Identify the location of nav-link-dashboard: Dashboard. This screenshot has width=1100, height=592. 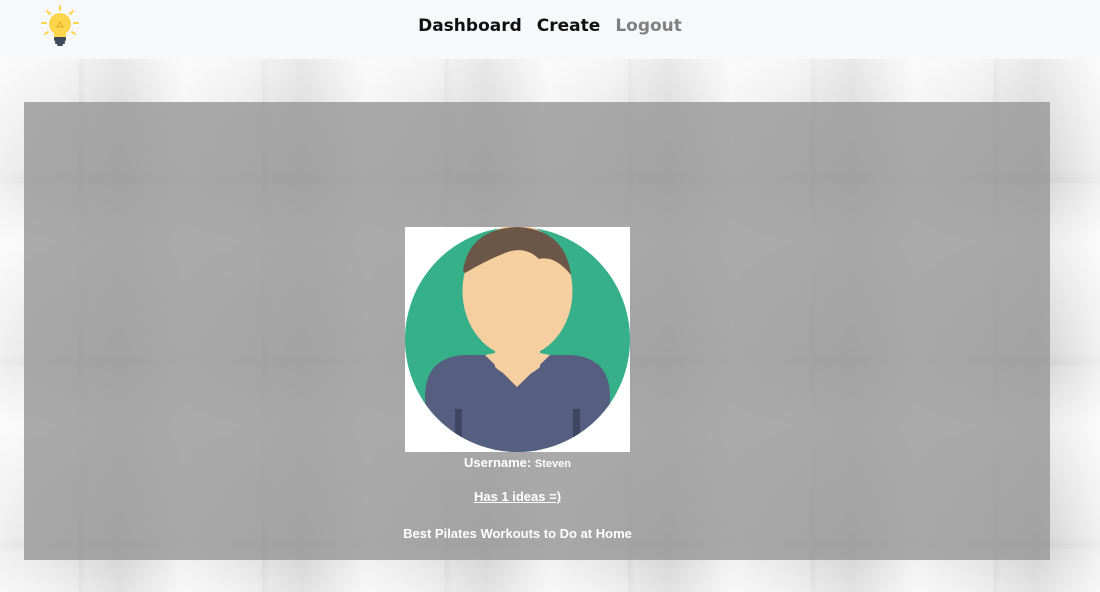
(470, 26).